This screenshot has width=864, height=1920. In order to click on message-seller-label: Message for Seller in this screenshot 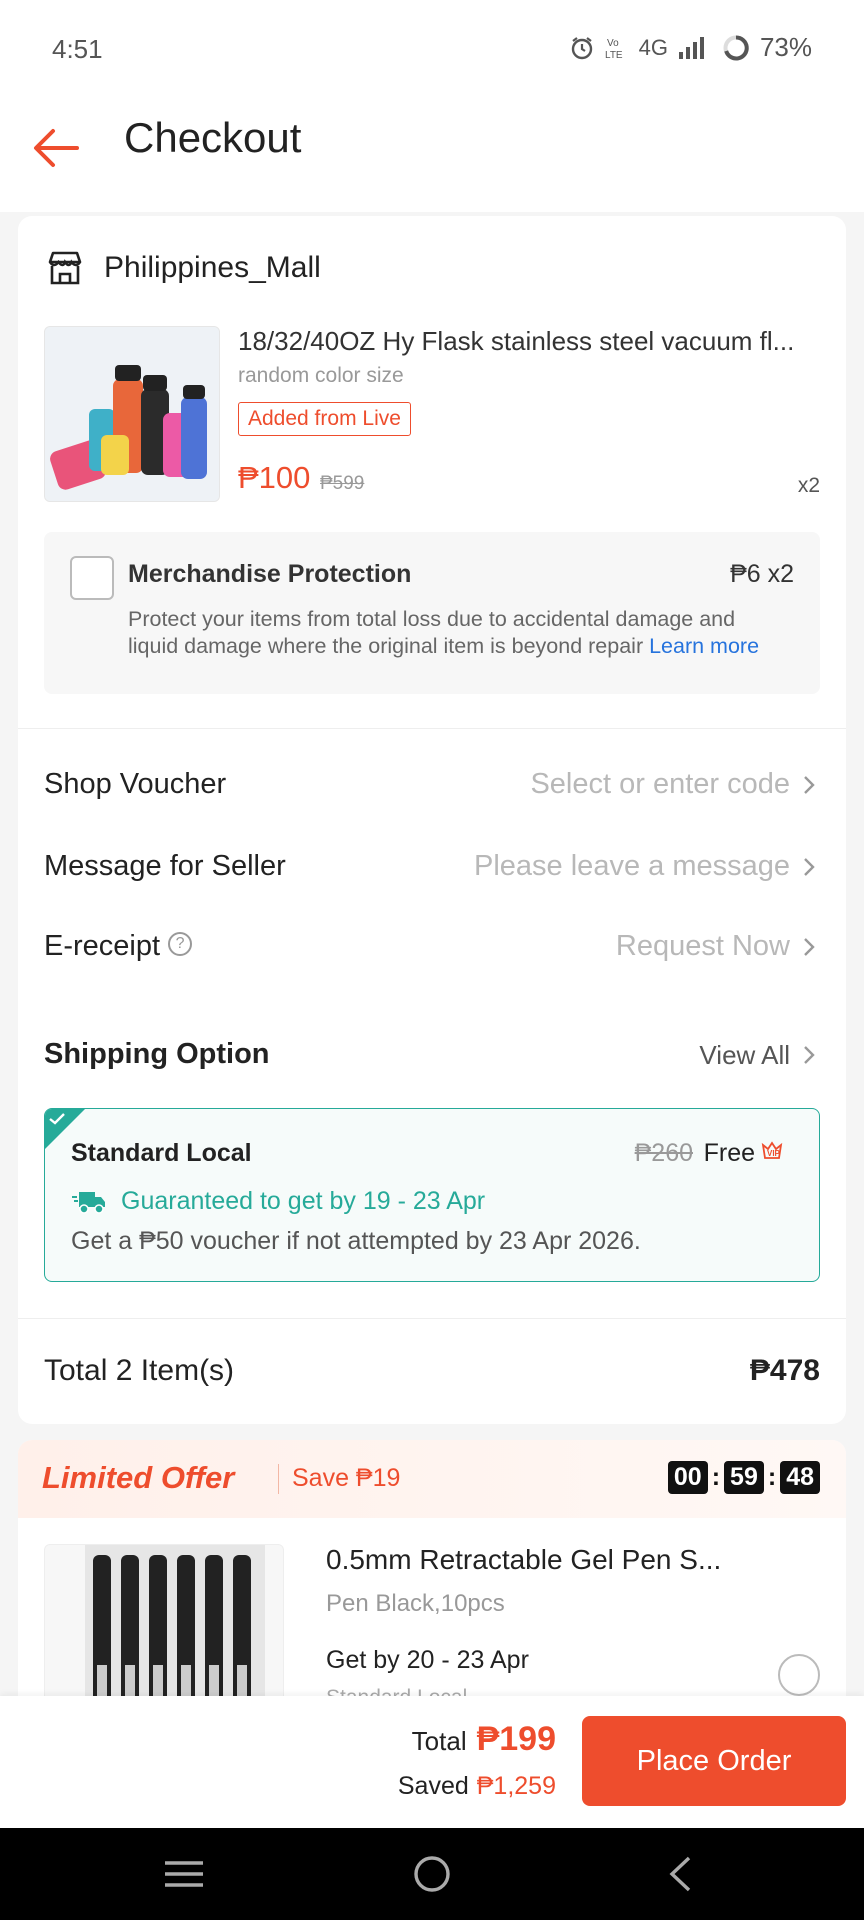, I will do `click(165, 866)`.